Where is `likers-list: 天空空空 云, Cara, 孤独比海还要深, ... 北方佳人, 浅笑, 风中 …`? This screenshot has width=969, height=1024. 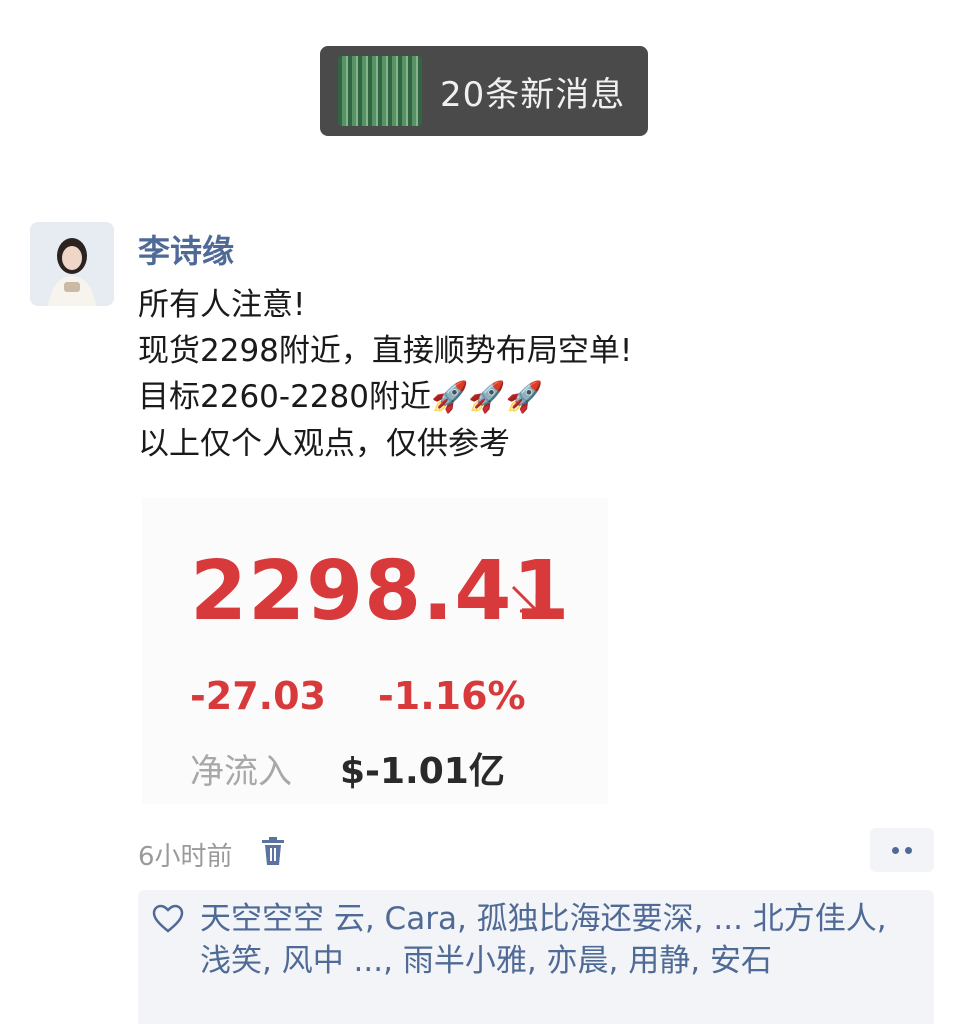 likers-list: 天空空空 云, Cara, 孤独比海还要深, ... 北方佳人, 浅笑, 风中 … is located at coordinates (560, 940).